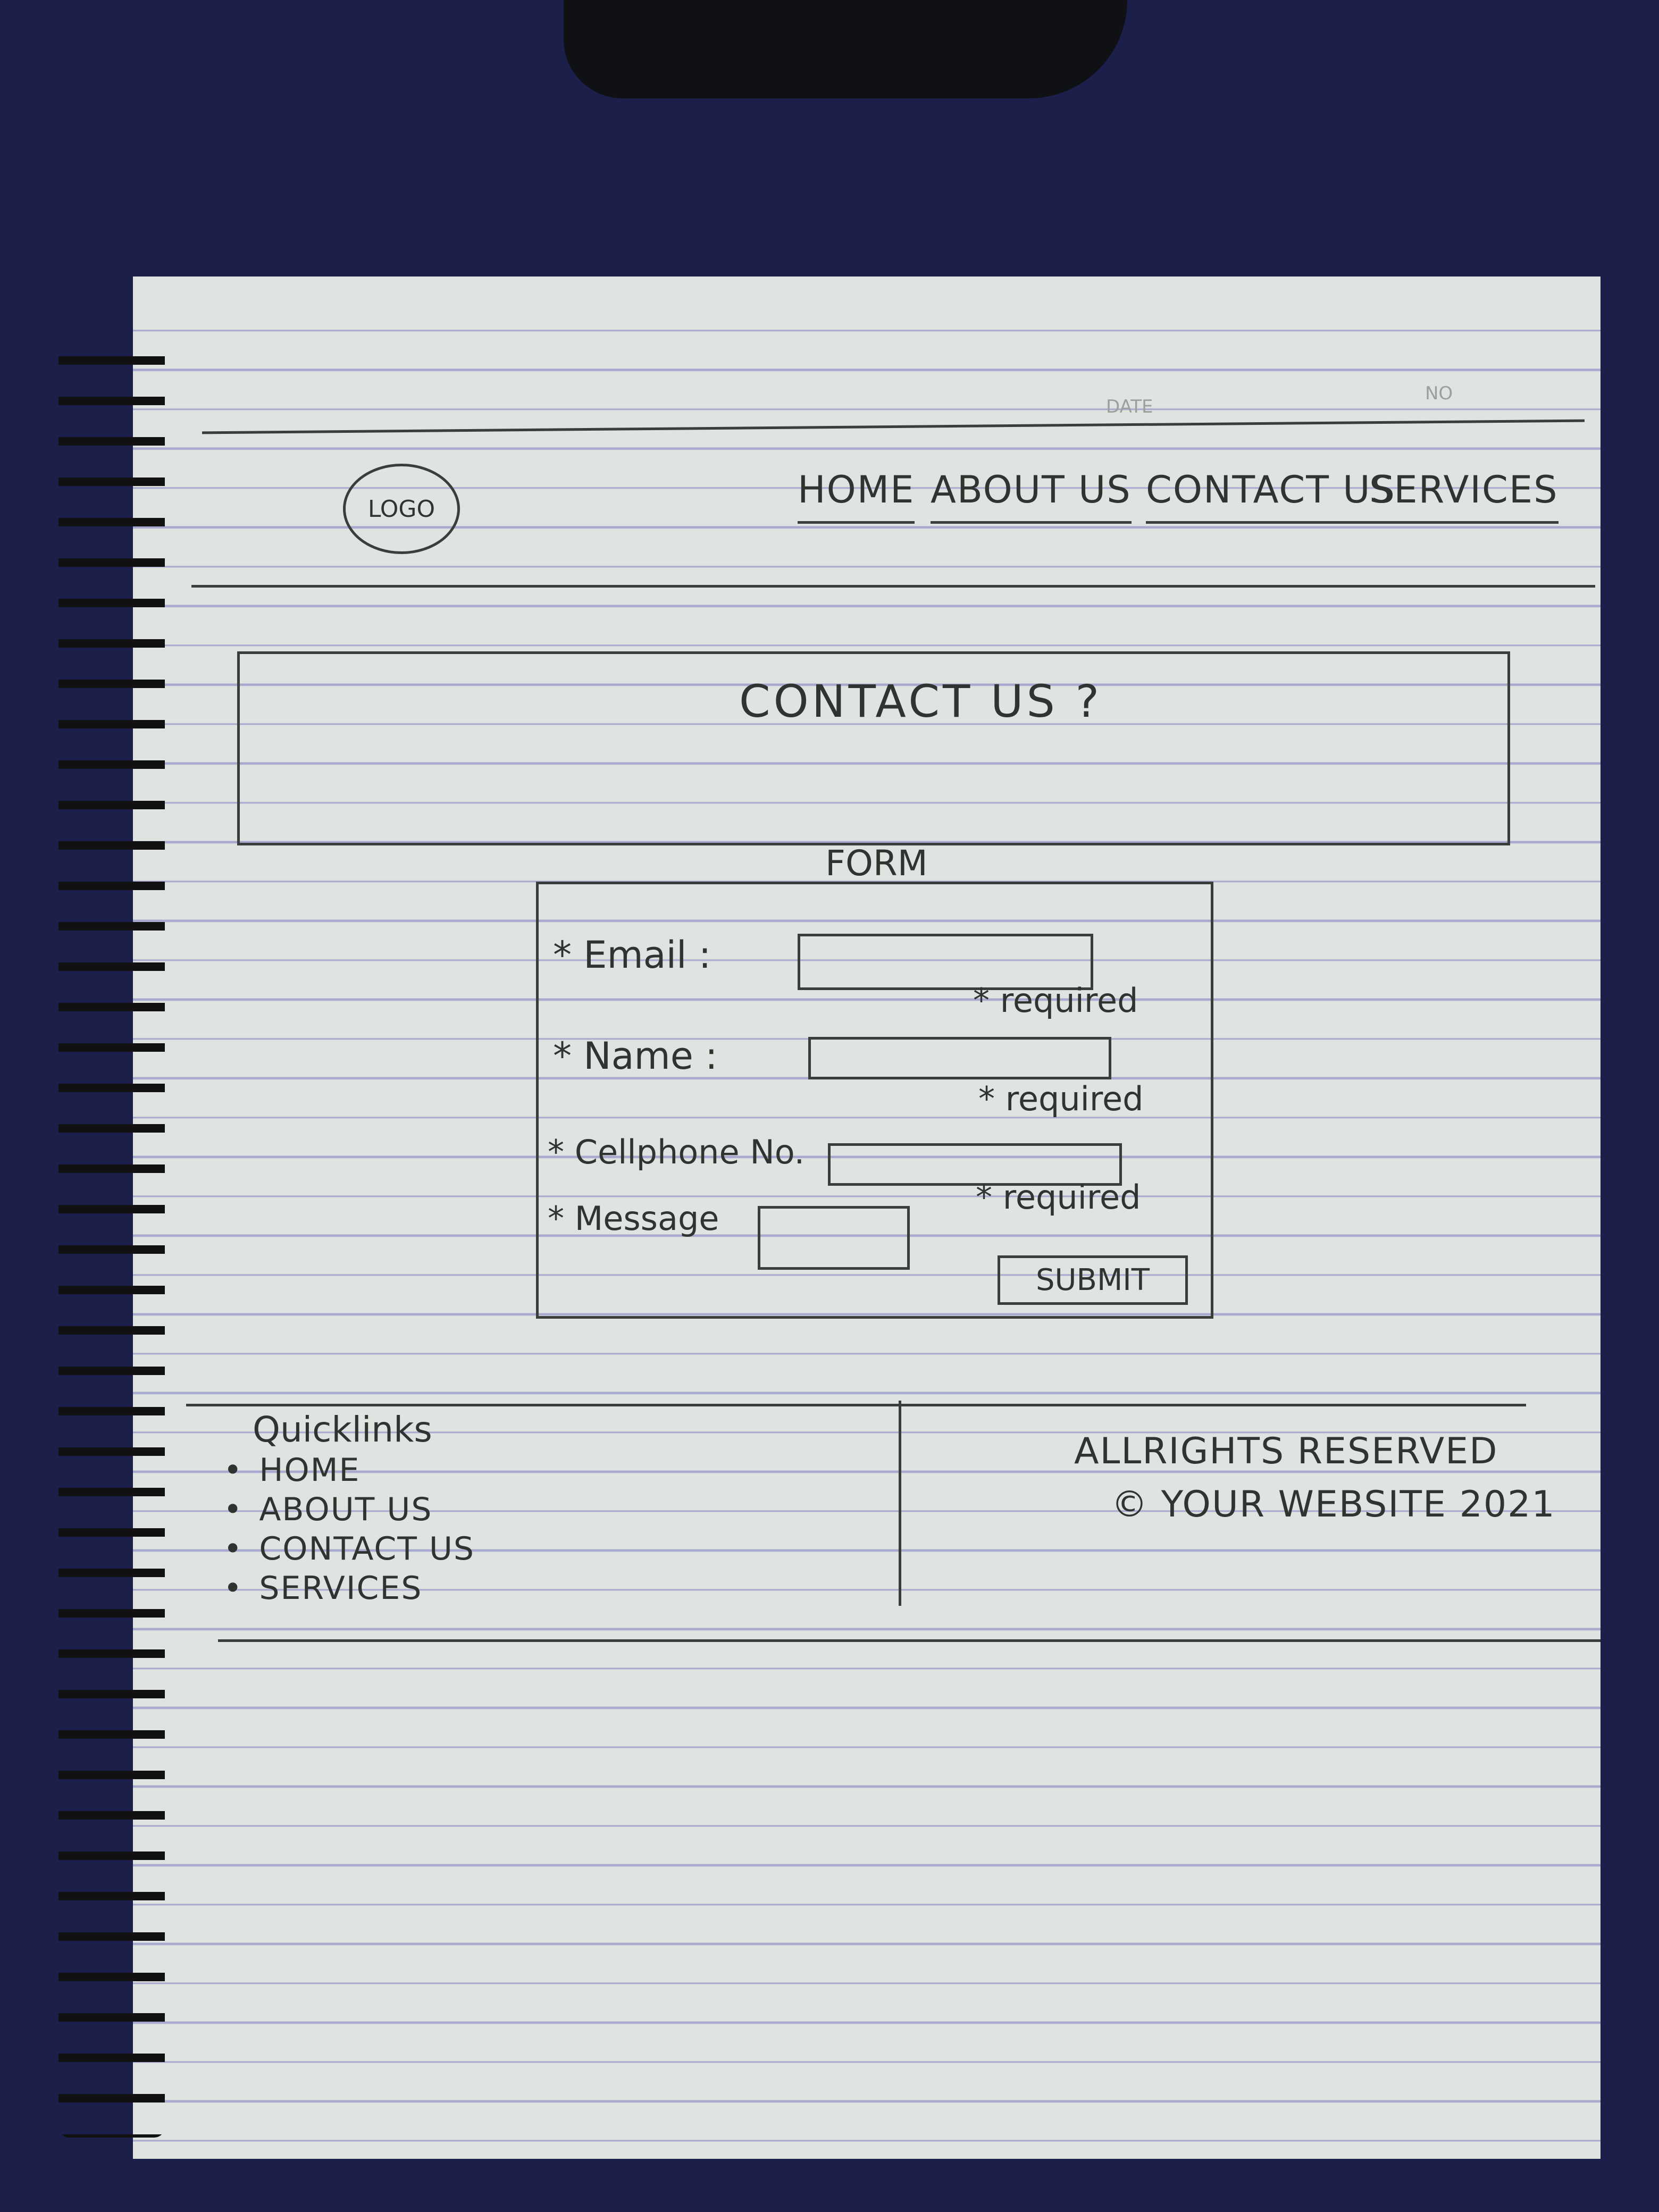 This screenshot has width=1659, height=2212. Describe the element at coordinates (834, 1238) in the screenshot. I see `message-textarea` at that location.